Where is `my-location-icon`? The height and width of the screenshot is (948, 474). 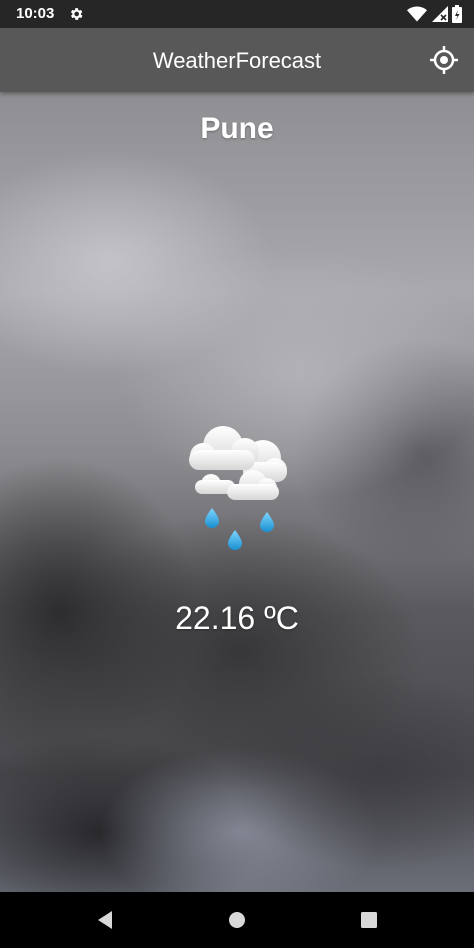 my-location-icon is located at coordinates (444, 60).